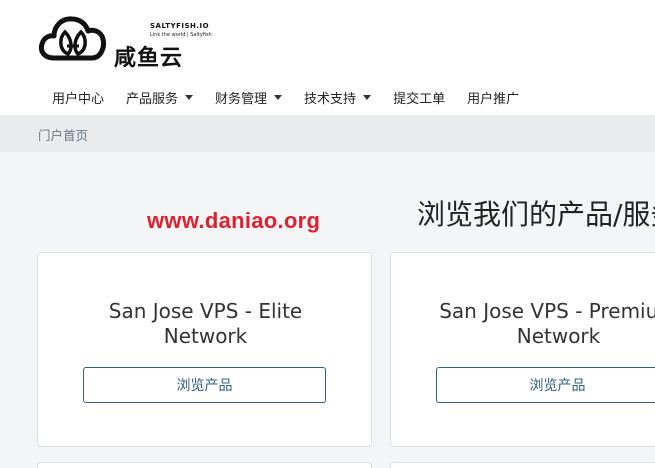 The width and height of the screenshot is (655, 468). What do you see at coordinates (149, 58) in the screenshot?
I see `logo-name-cn: 咸鱼云` at bounding box center [149, 58].